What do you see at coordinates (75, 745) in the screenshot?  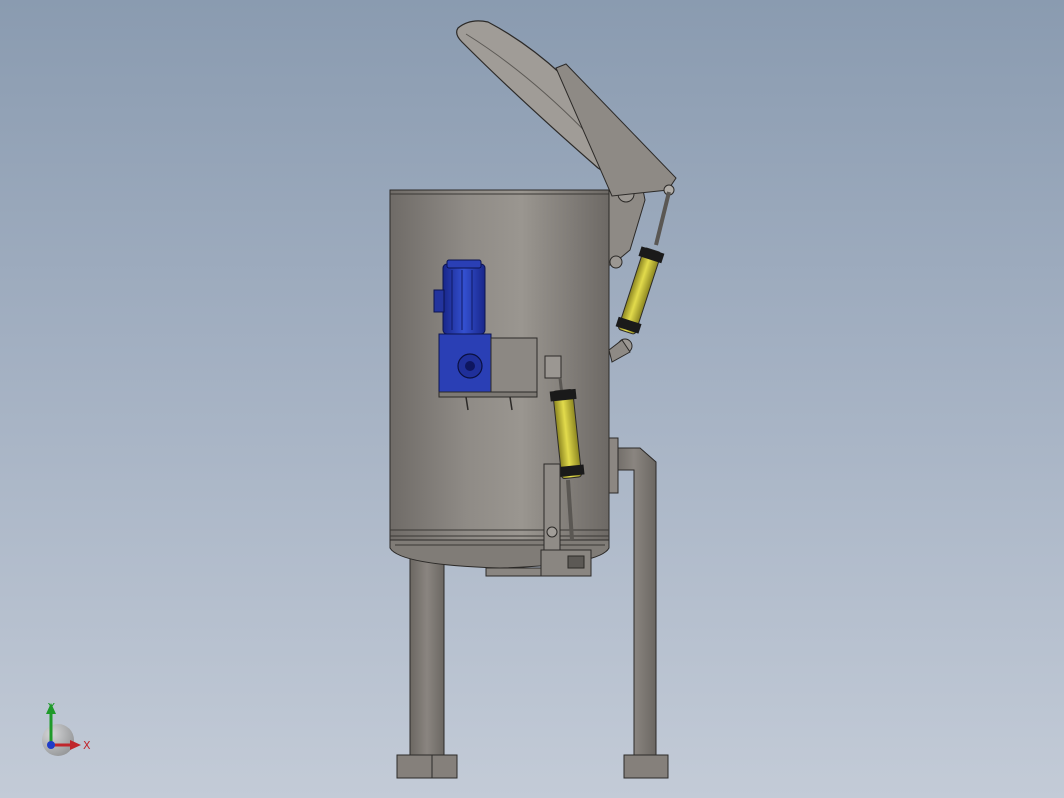 I see `x-axis-arrowhead` at bounding box center [75, 745].